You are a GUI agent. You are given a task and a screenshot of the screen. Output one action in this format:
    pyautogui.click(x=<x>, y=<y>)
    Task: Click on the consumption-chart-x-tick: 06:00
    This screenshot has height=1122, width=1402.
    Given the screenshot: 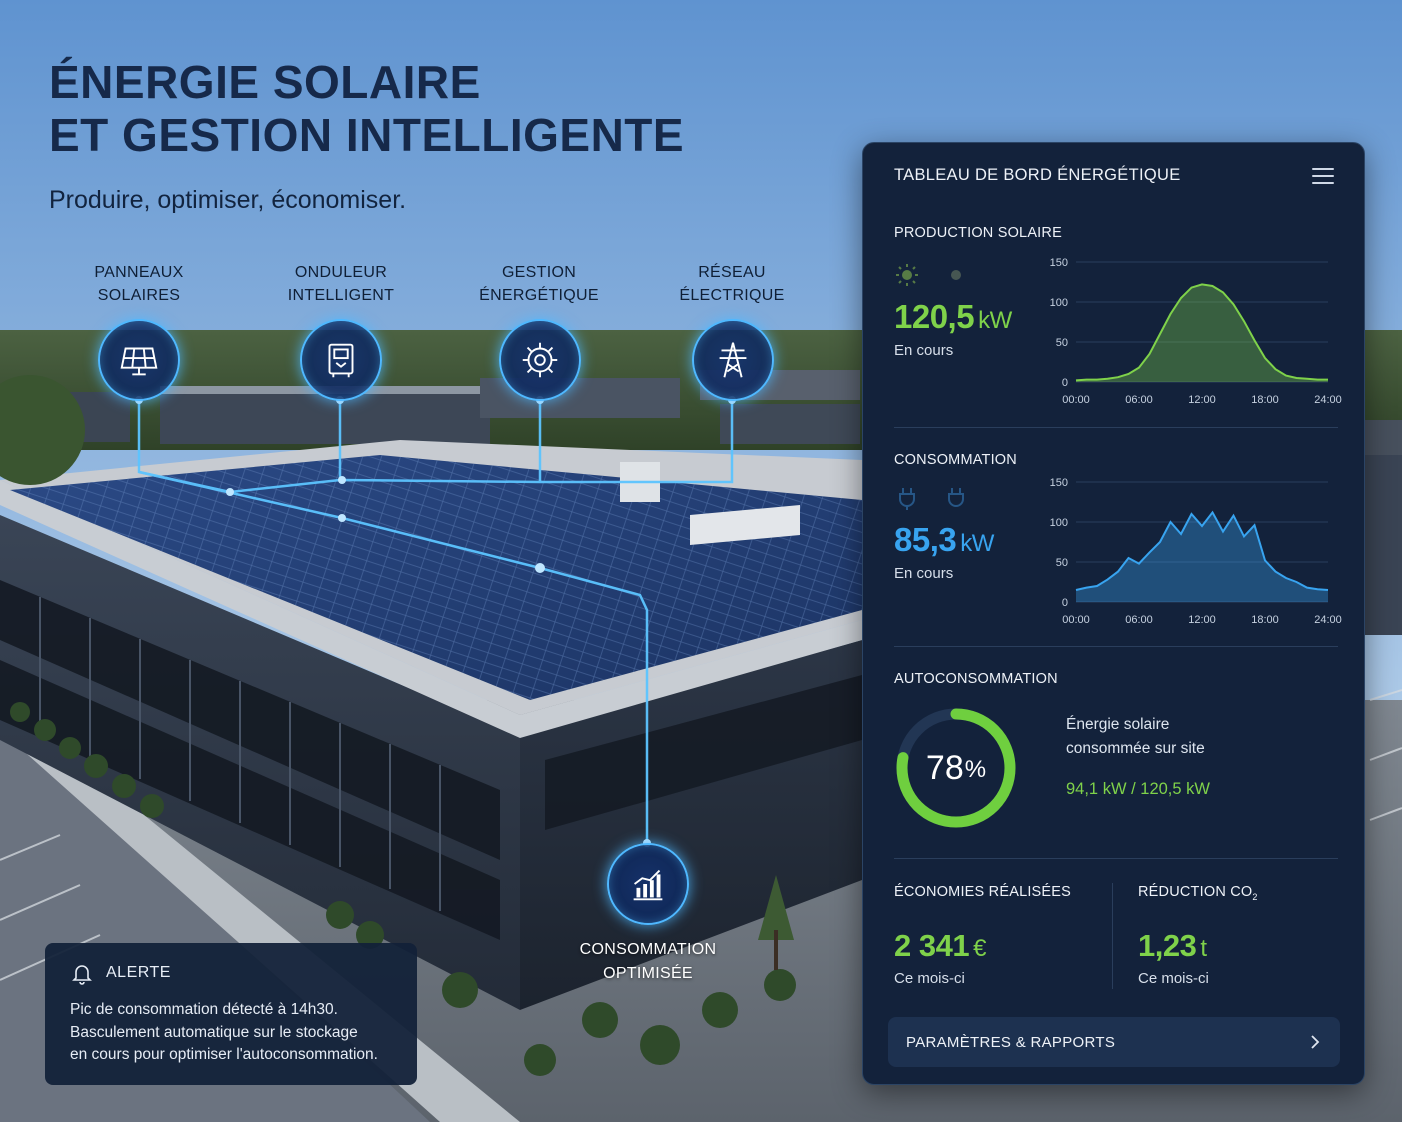 What is the action you would take?
    pyautogui.click(x=1139, y=620)
    